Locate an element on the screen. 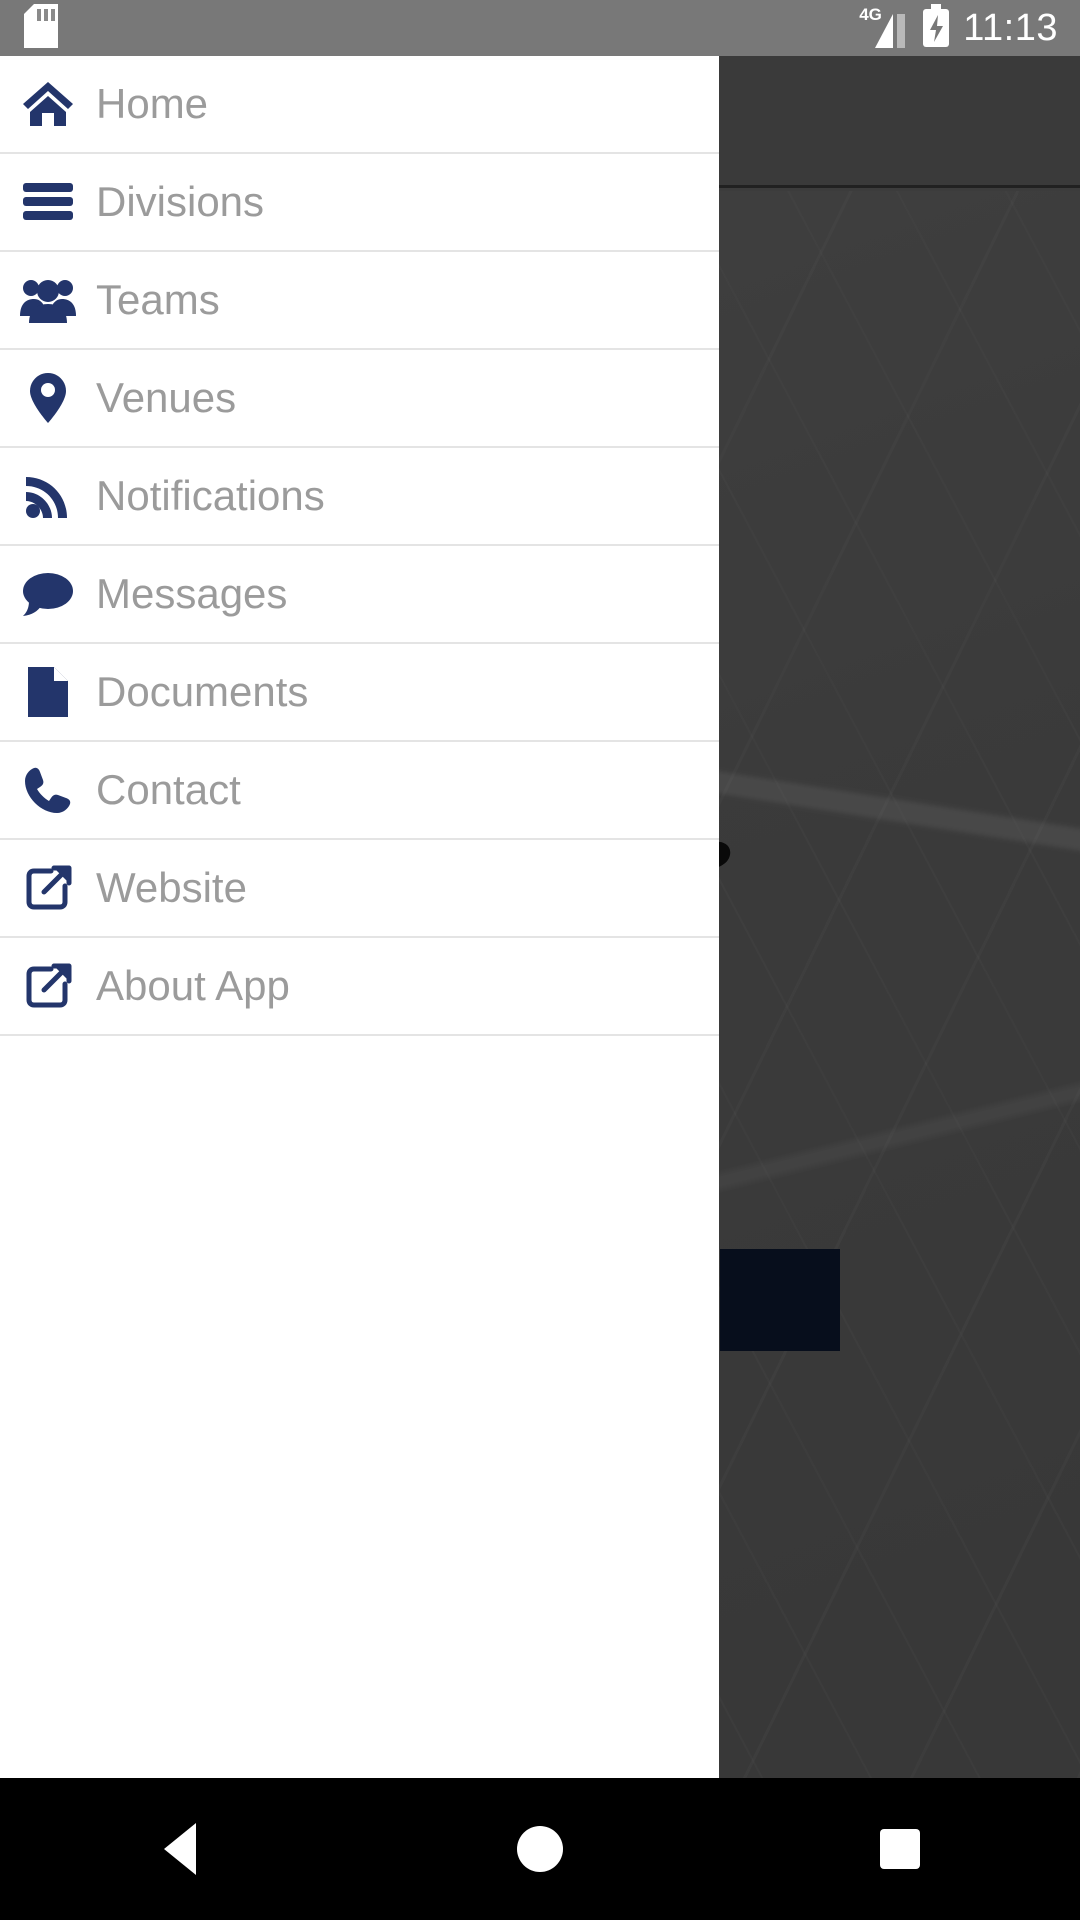 This screenshot has width=1080, height=1920. rss-feed-icon is located at coordinates (48, 496).